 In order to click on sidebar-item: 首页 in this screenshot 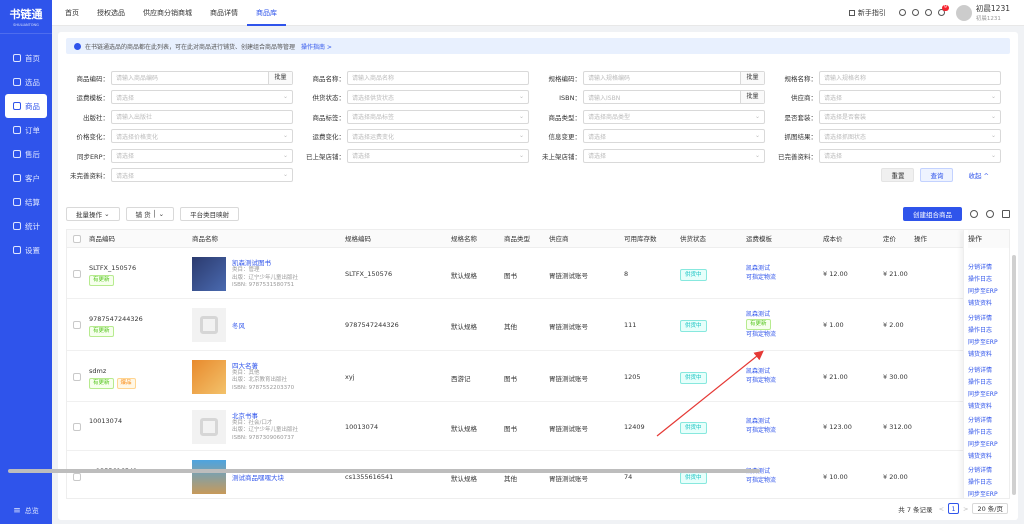, I will do `click(26, 58)`.